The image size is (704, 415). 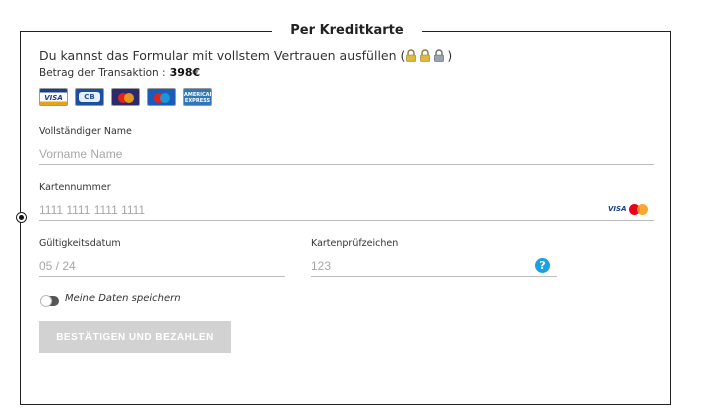 What do you see at coordinates (53, 97) in the screenshot?
I see `visa-logo-icon: VISA` at bounding box center [53, 97].